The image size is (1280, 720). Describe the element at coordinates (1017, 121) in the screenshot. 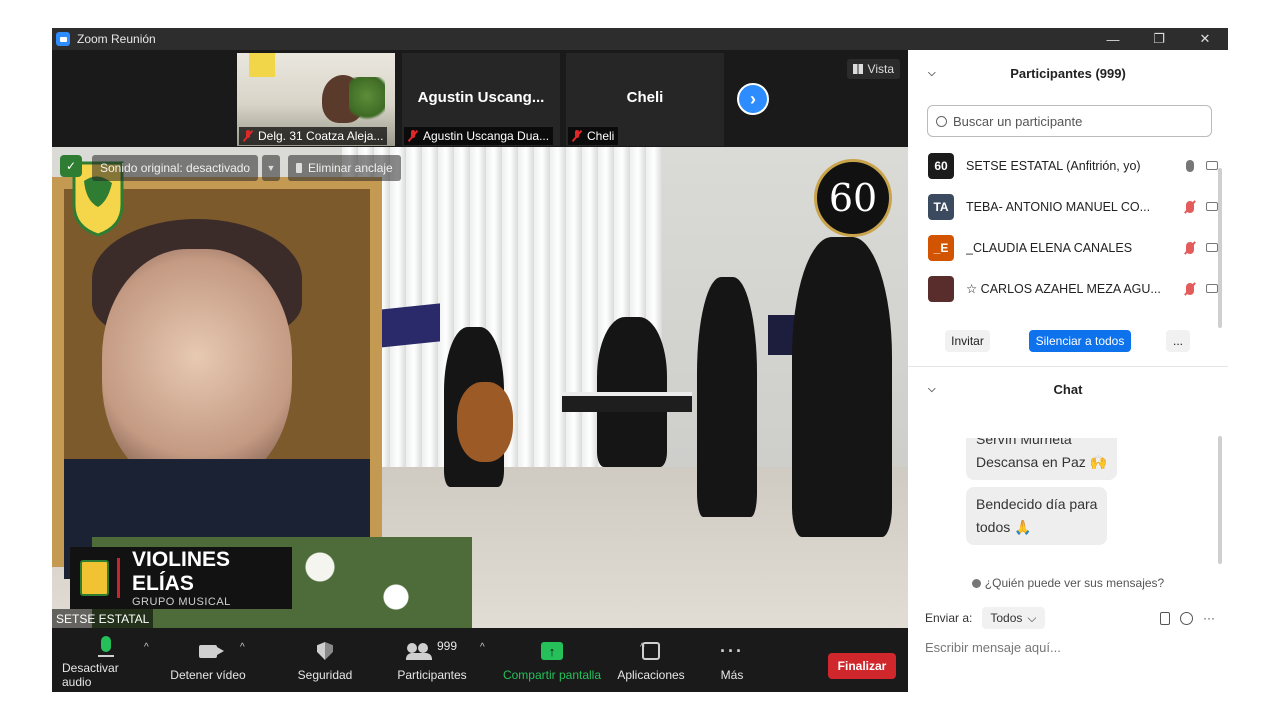

I see `search-input: Buscar un participante` at that location.